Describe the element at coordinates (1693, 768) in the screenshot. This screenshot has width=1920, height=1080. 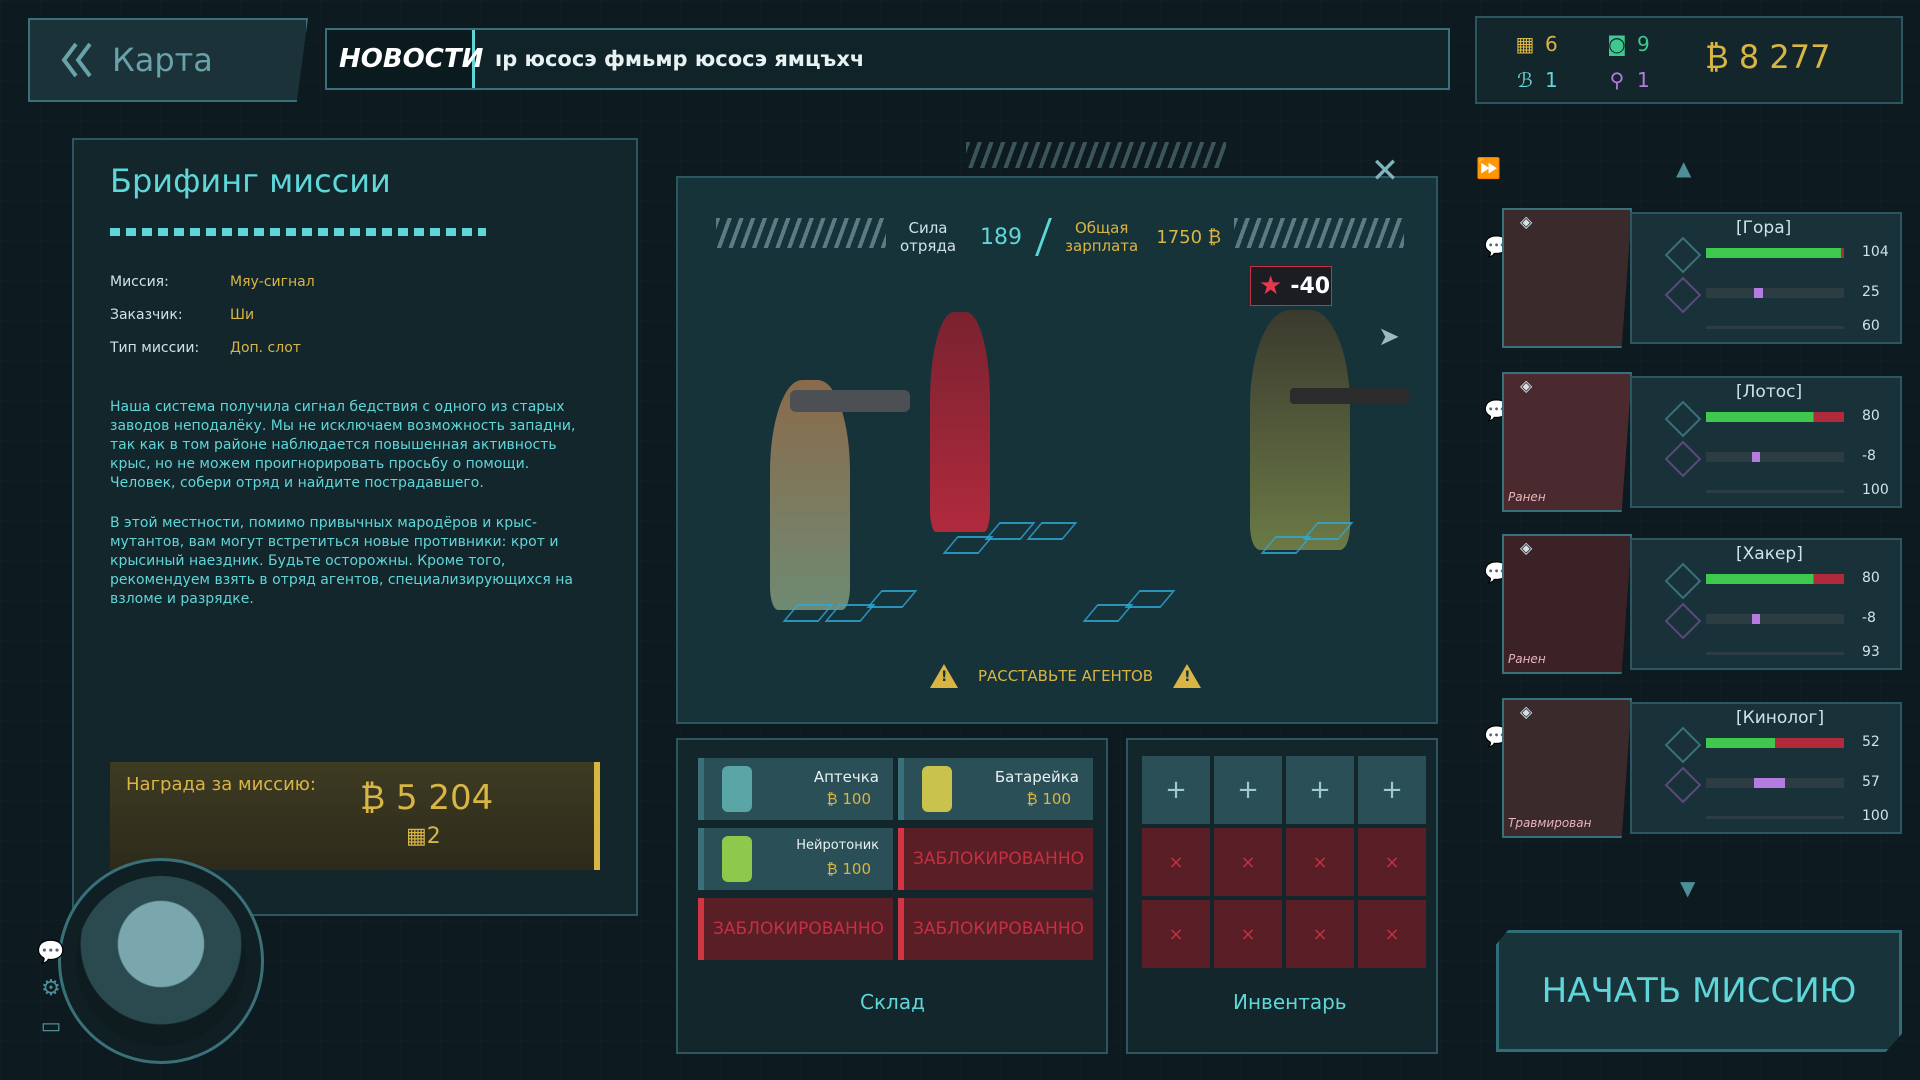
I see `agent-card: 💬 ◈ Травмирован [Кинолог] 52 57 100` at that location.